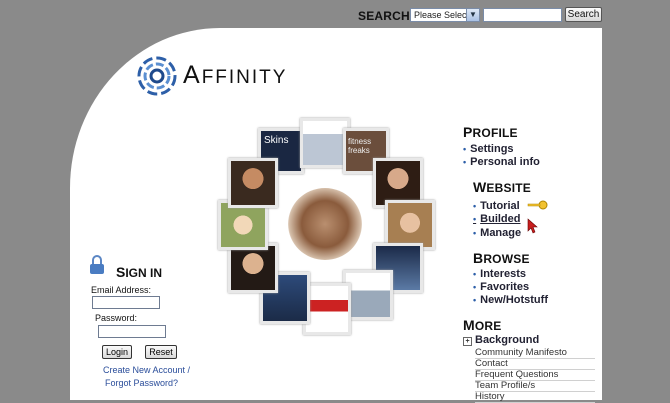  Describe the element at coordinates (244, 77) in the screenshot. I see `logo-rest-letters: FFINITY` at that location.